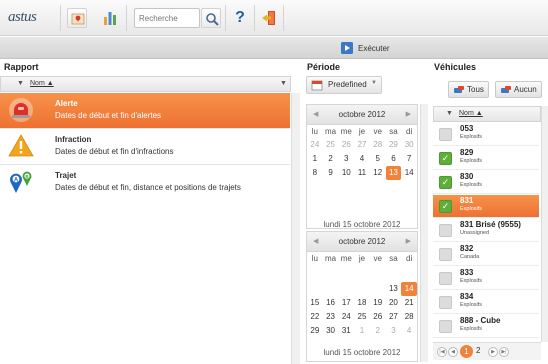  Describe the element at coordinates (362, 303) in the screenshot. I see `calendar-day: 18` at that location.